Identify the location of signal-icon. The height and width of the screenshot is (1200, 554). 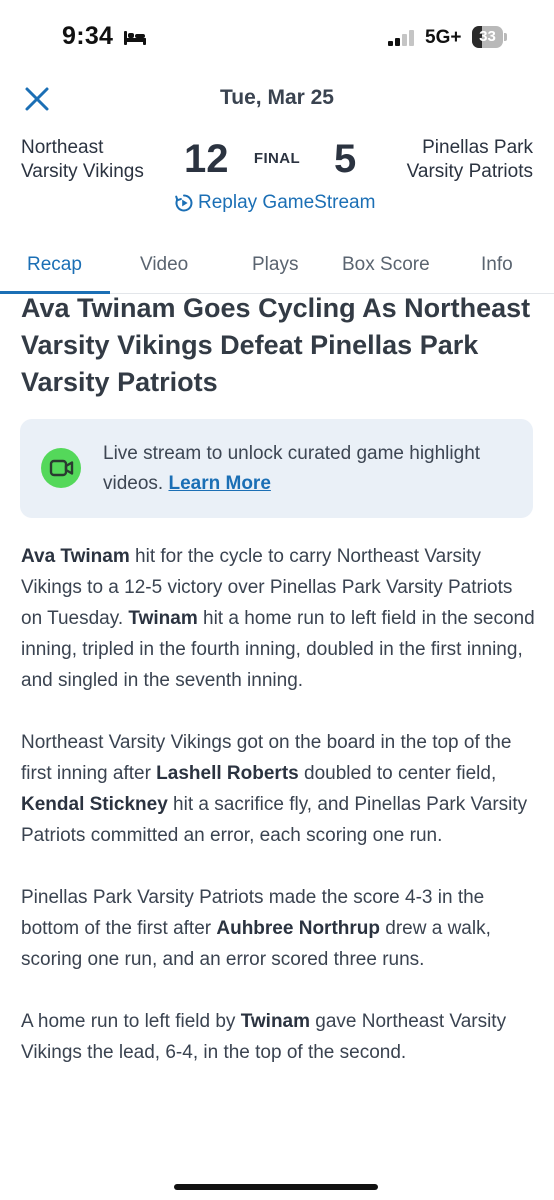
(401, 38).